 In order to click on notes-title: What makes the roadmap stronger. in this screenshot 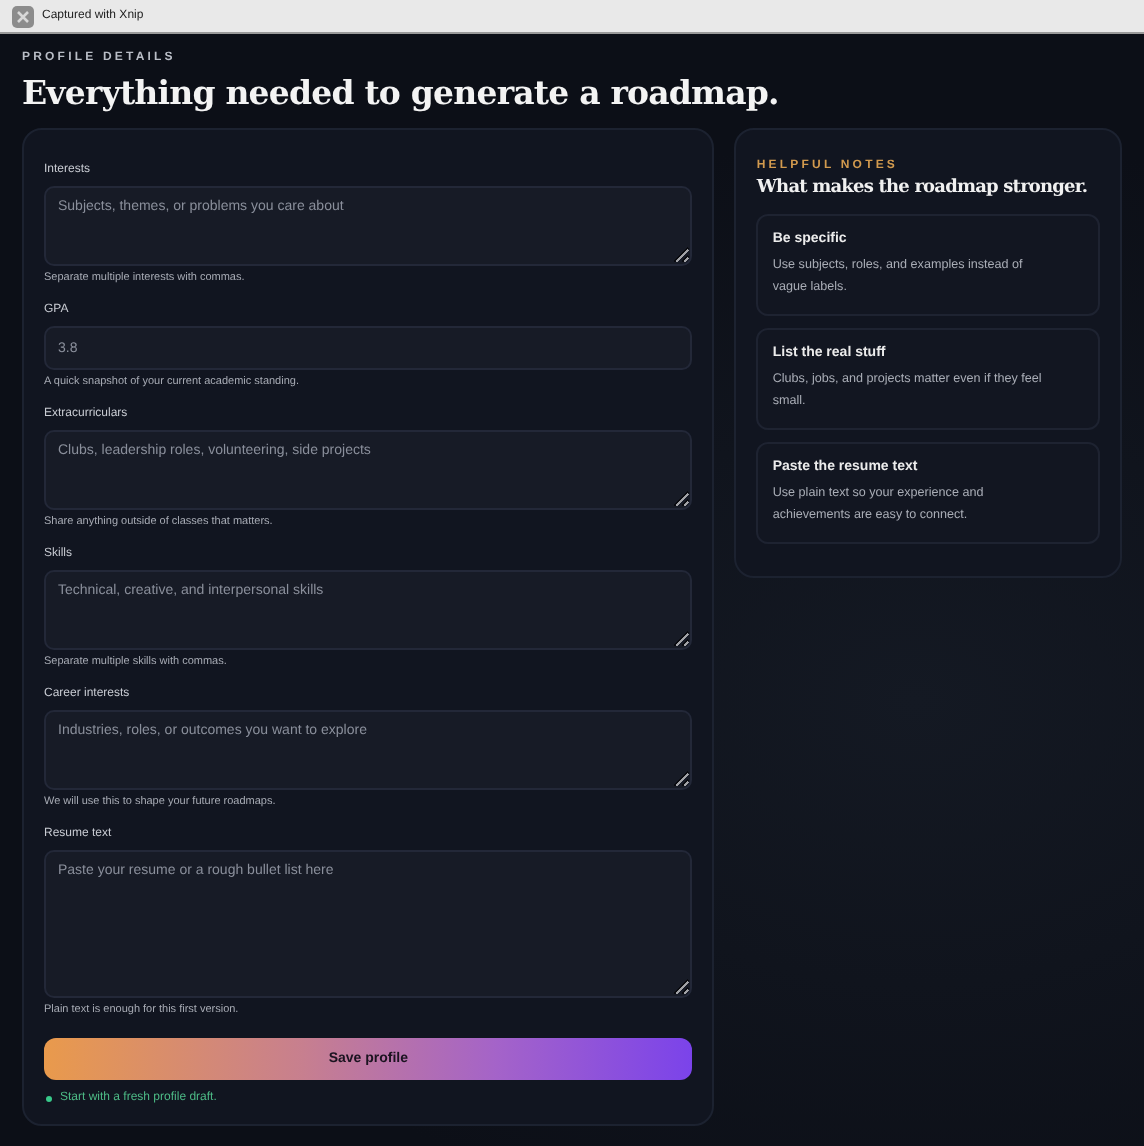, I will do `click(923, 189)`.